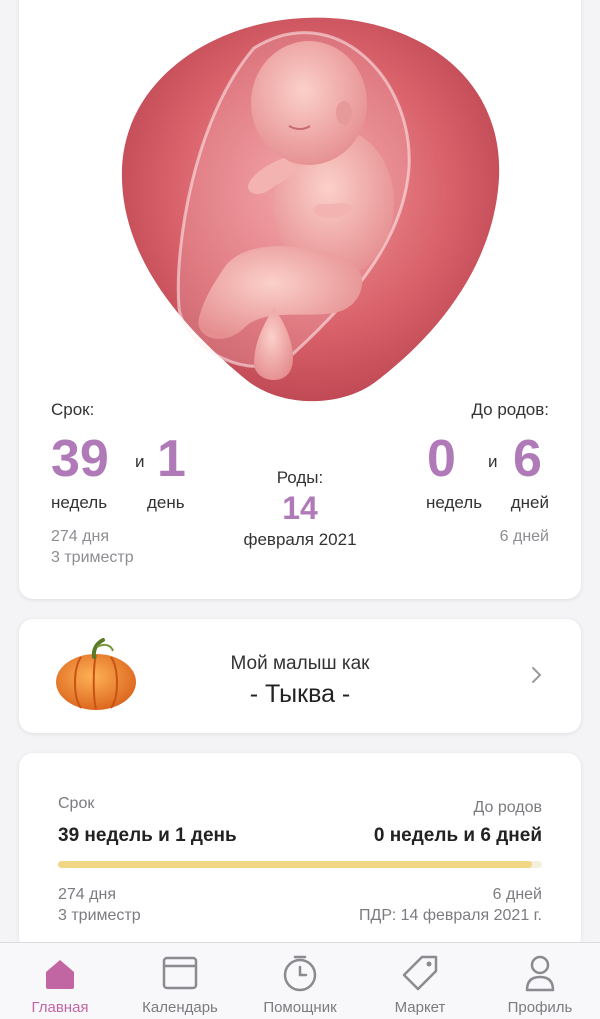 This screenshot has width=600, height=1019. I want to click on nav-label-calendar: Календарь, so click(180, 1007).